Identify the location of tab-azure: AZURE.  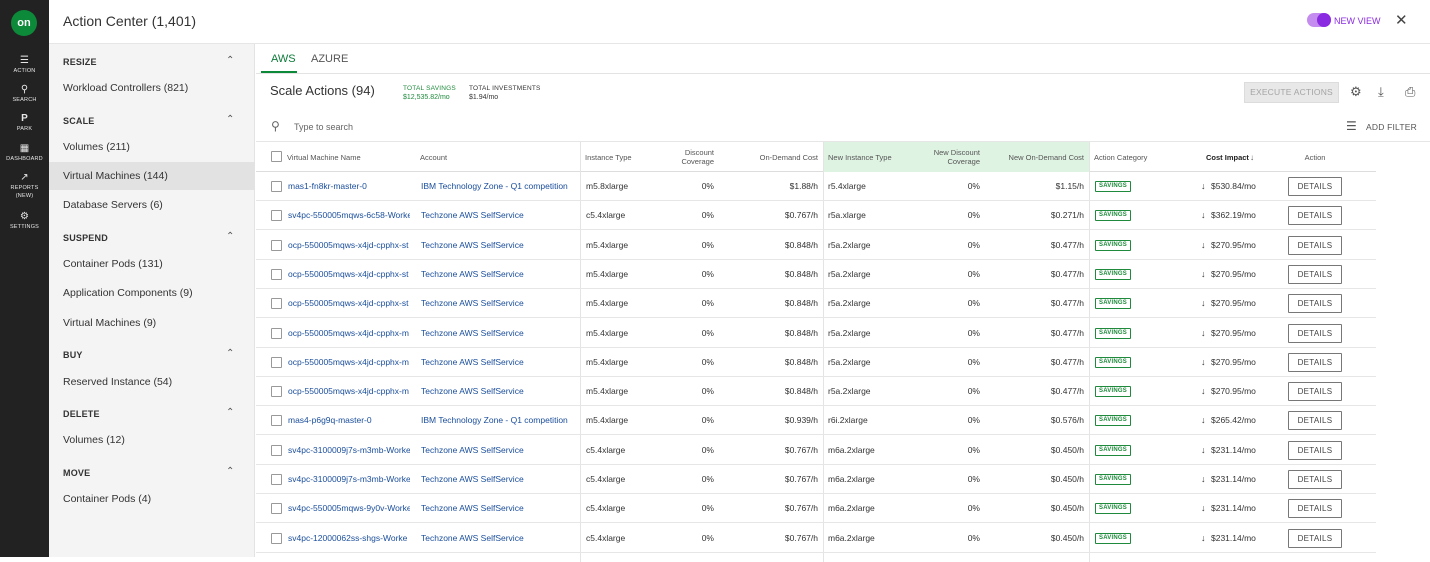
(329, 59).